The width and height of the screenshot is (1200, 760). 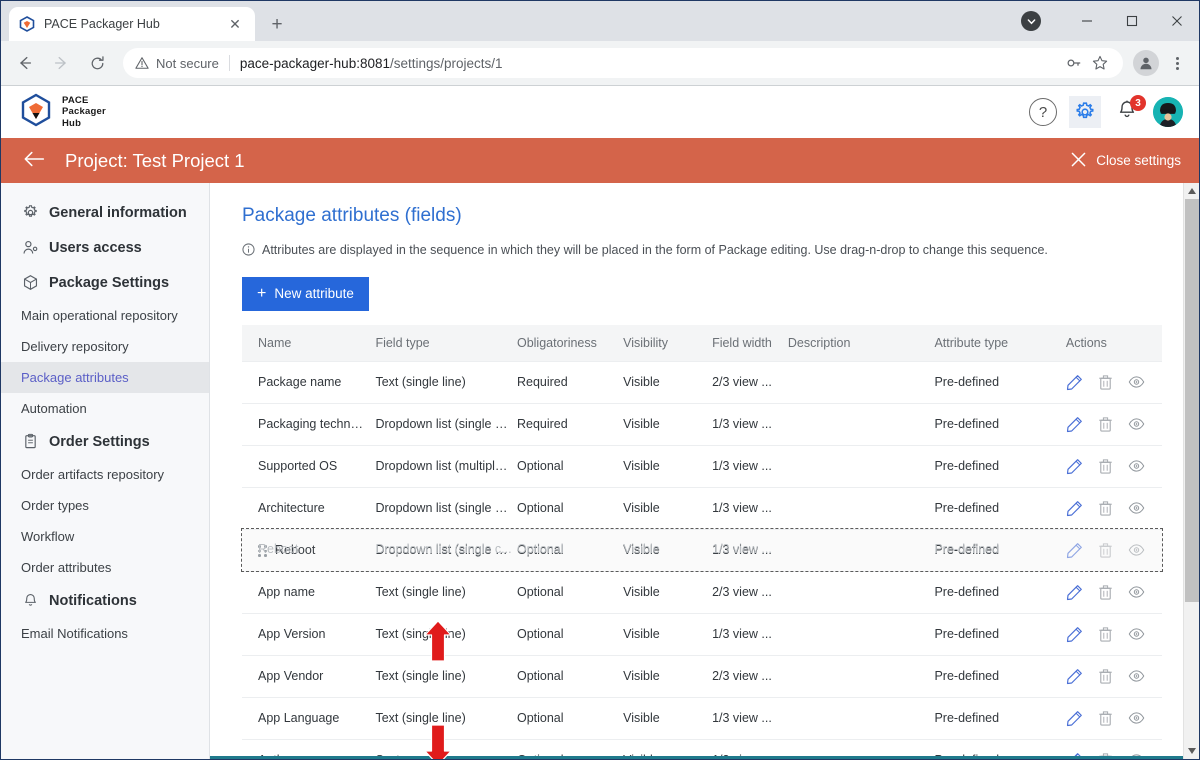 I want to click on plus-icon: +, so click(x=262, y=293).